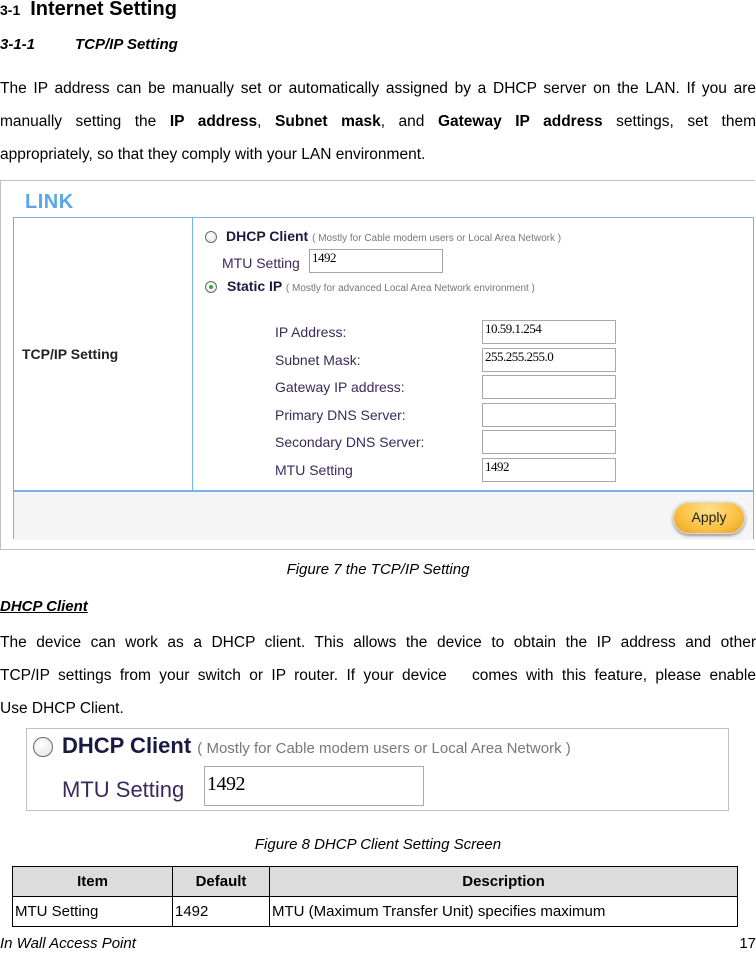 This screenshot has width=756, height=955. Describe the element at coordinates (10, 10) in the screenshot. I see `section-number: 3-1` at that location.